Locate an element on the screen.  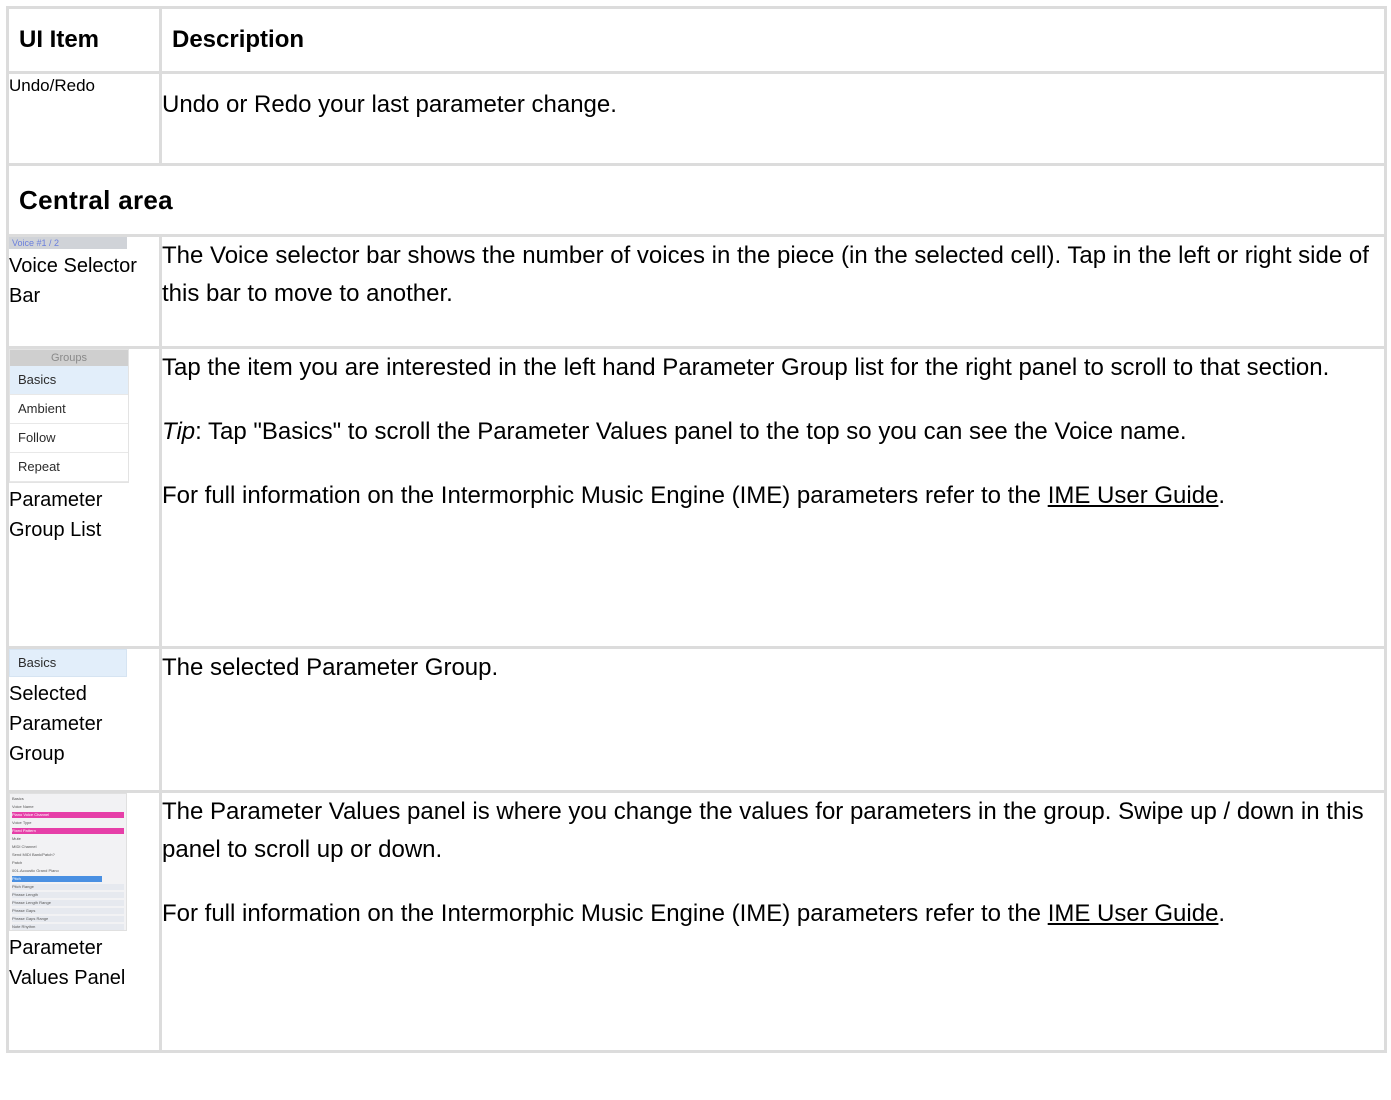
values-panel-thumb-row: Patch is located at coordinates (17, 862).